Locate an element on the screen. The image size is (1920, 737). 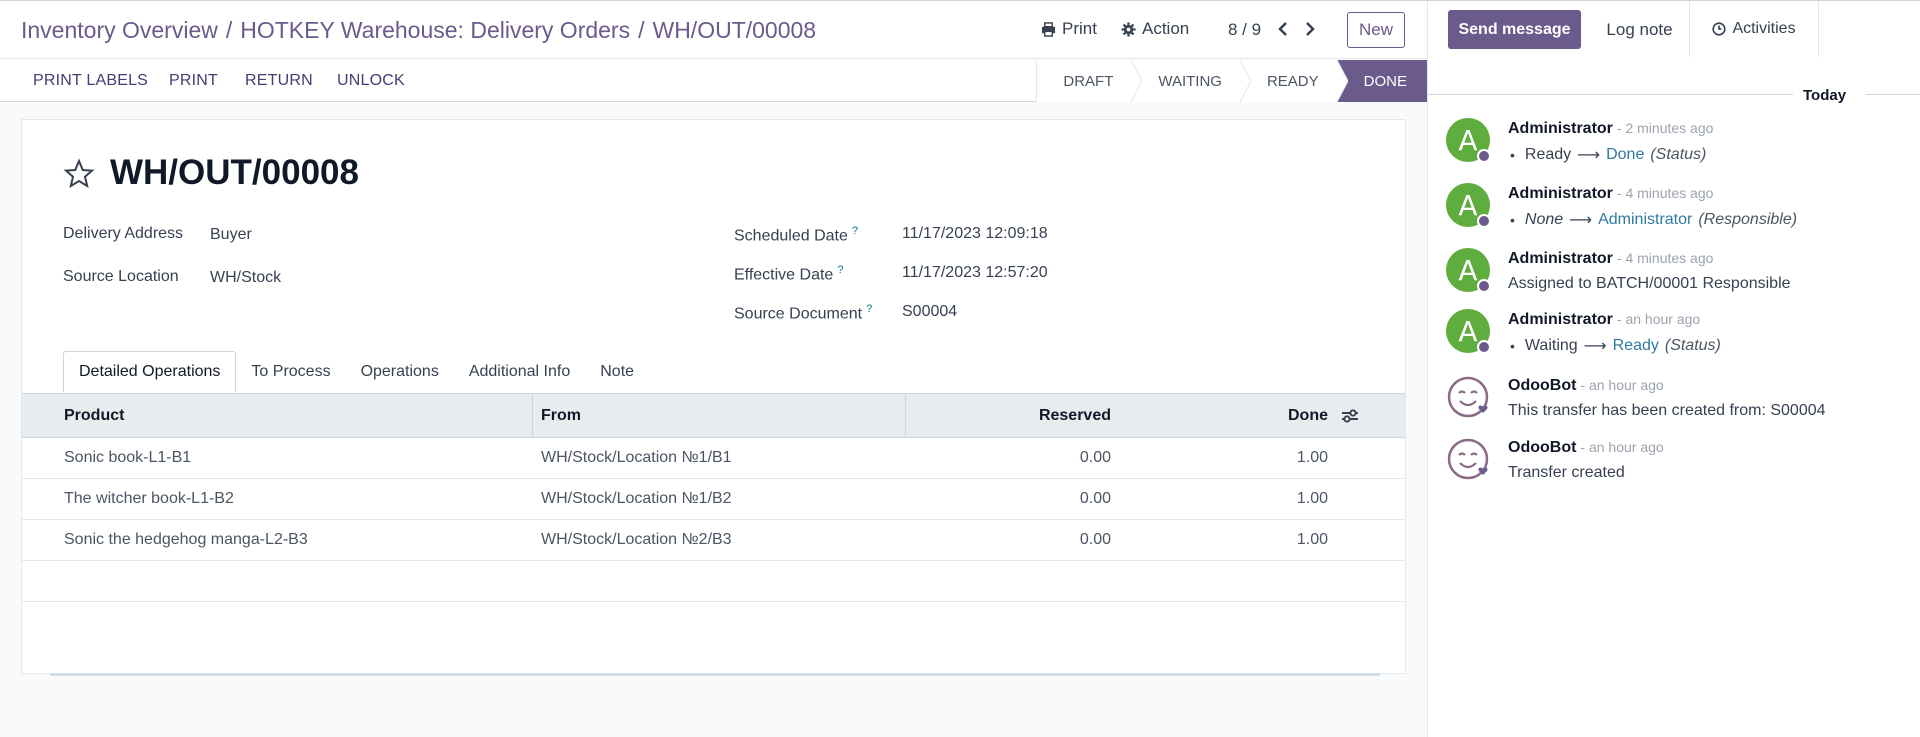
stage-label: READY is located at coordinates (1292, 81).